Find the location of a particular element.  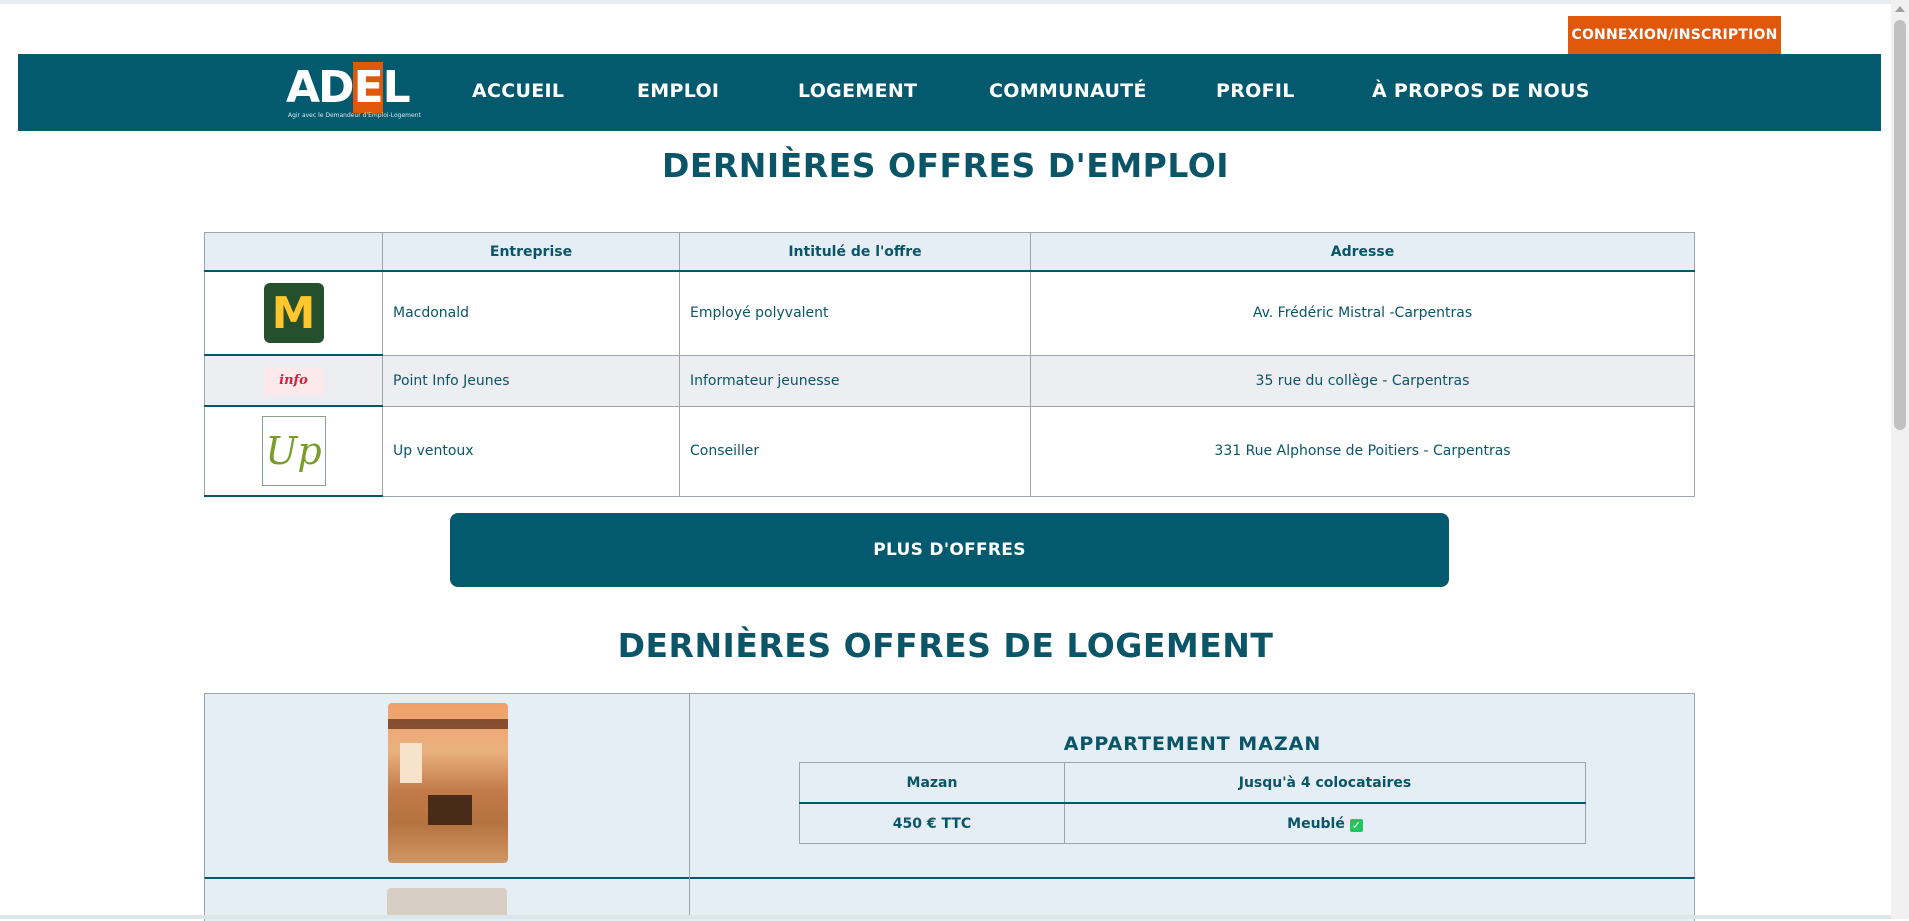

apartment-photo is located at coordinates (448, 783).